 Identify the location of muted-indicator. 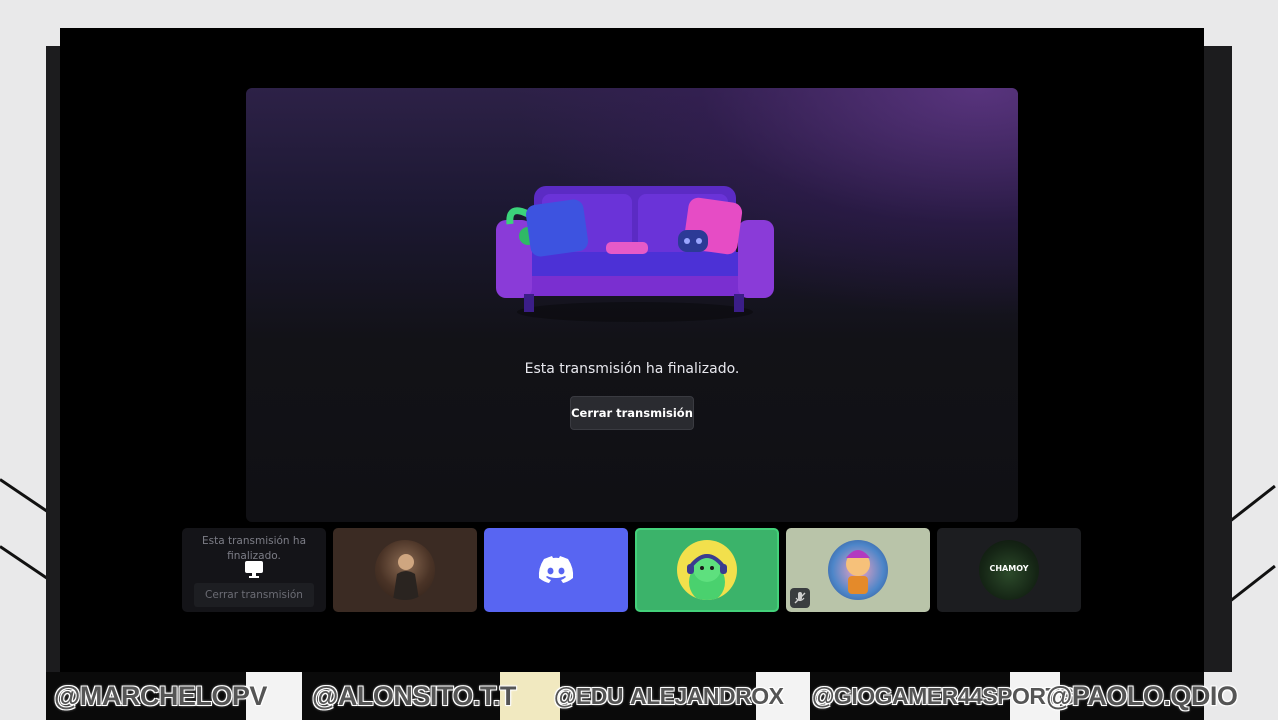
(800, 598).